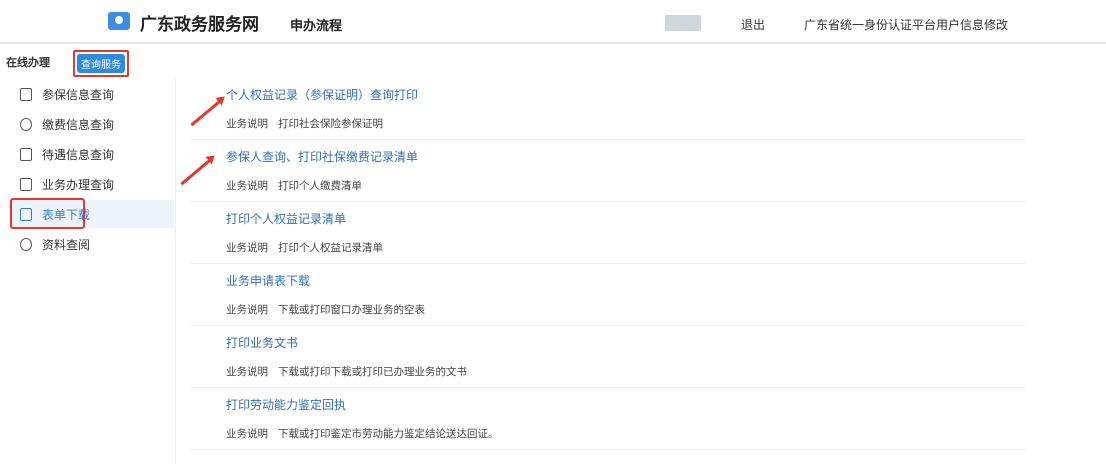  What do you see at coordinates (322, 94) in the screenshot?
I see `service-title: 个人权益记录（参保证明）查询打印` at bounding box center [322, 94].